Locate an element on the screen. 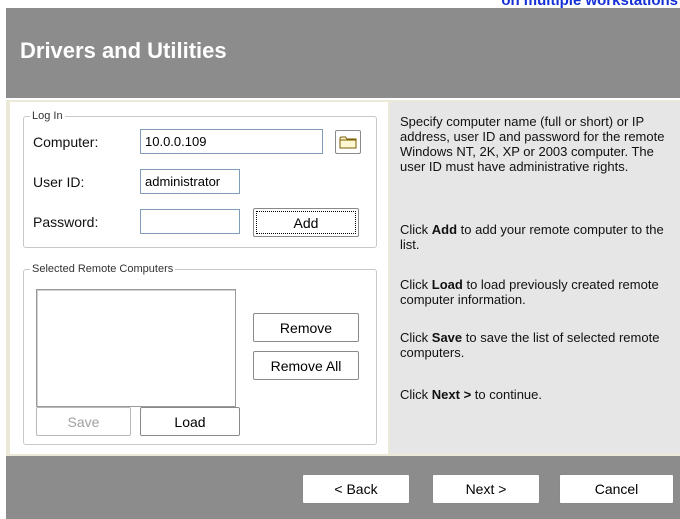  password-label: Password: is located at coordinates (66, 222).